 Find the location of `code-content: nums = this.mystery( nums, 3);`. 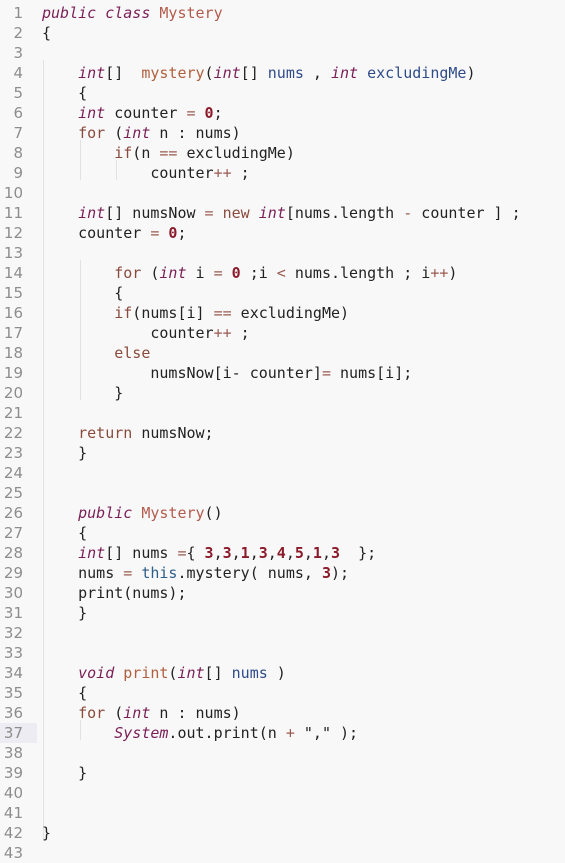

code-content: nums = this.mystery( nums, 3); is located at coordinates (213, 573).